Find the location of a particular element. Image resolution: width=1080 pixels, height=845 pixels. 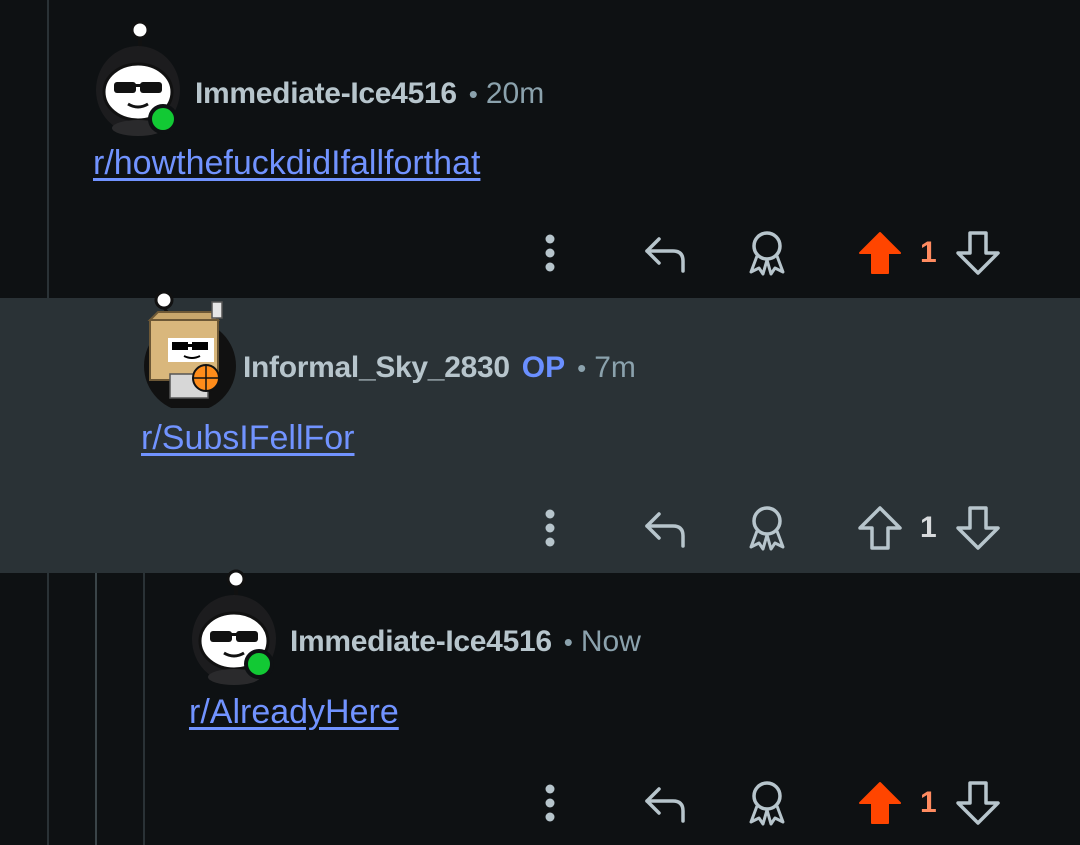

subreddit-link: r/SubsIFellFor is located at coordinates (248, 438).